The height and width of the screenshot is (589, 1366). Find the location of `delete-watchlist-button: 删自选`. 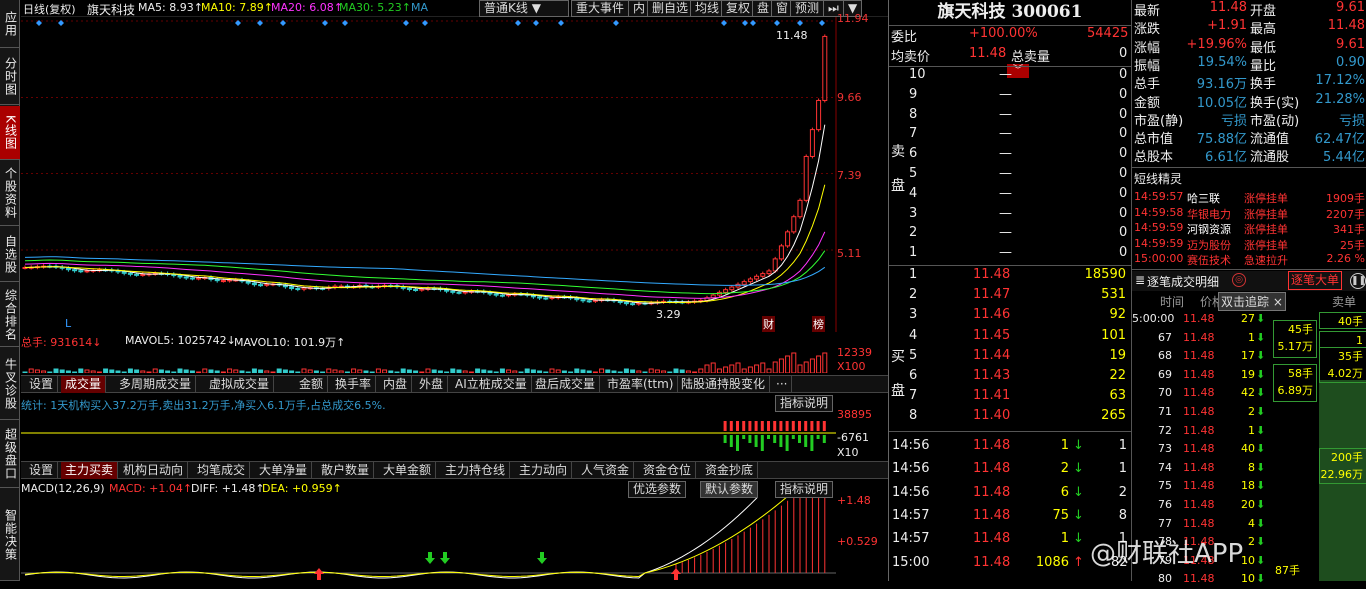

delete-watchlist-button: 删自选 is located at coordinates (670, 8).